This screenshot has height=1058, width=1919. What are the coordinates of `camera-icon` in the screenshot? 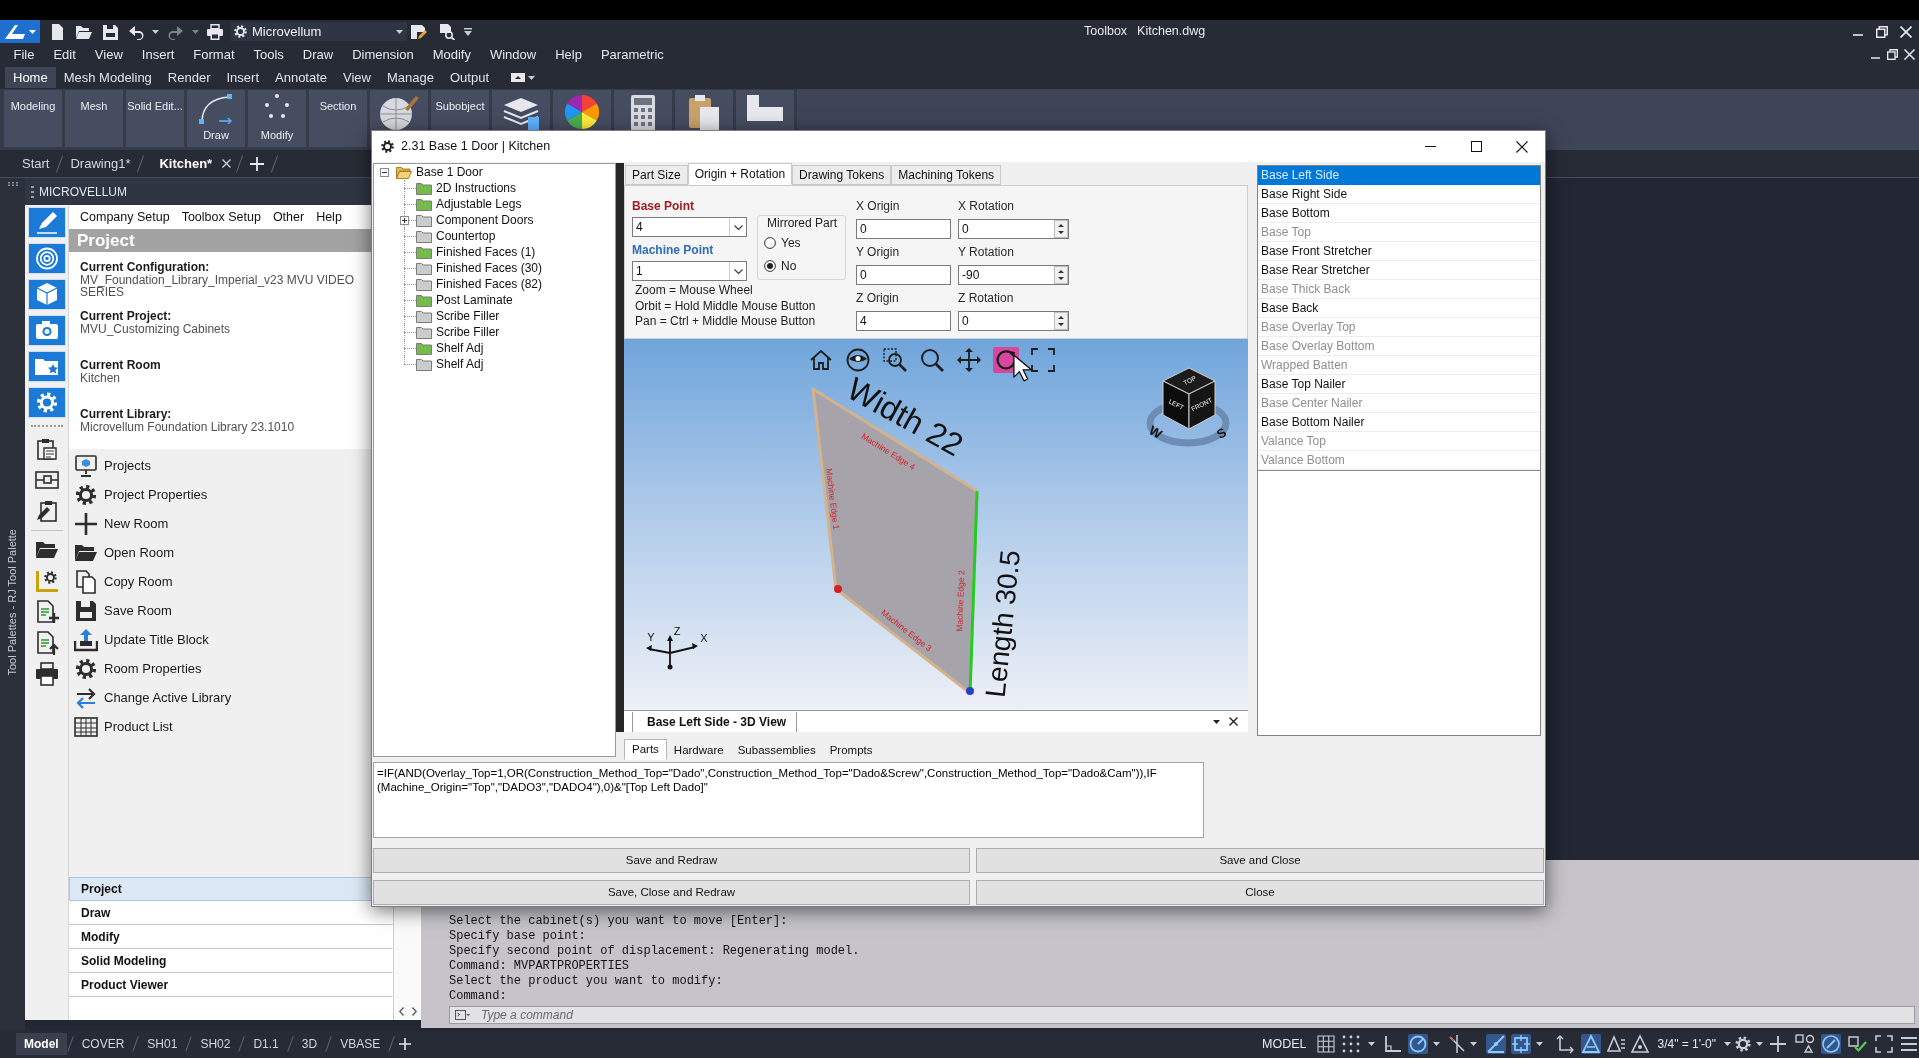 It's located at (46, 330).